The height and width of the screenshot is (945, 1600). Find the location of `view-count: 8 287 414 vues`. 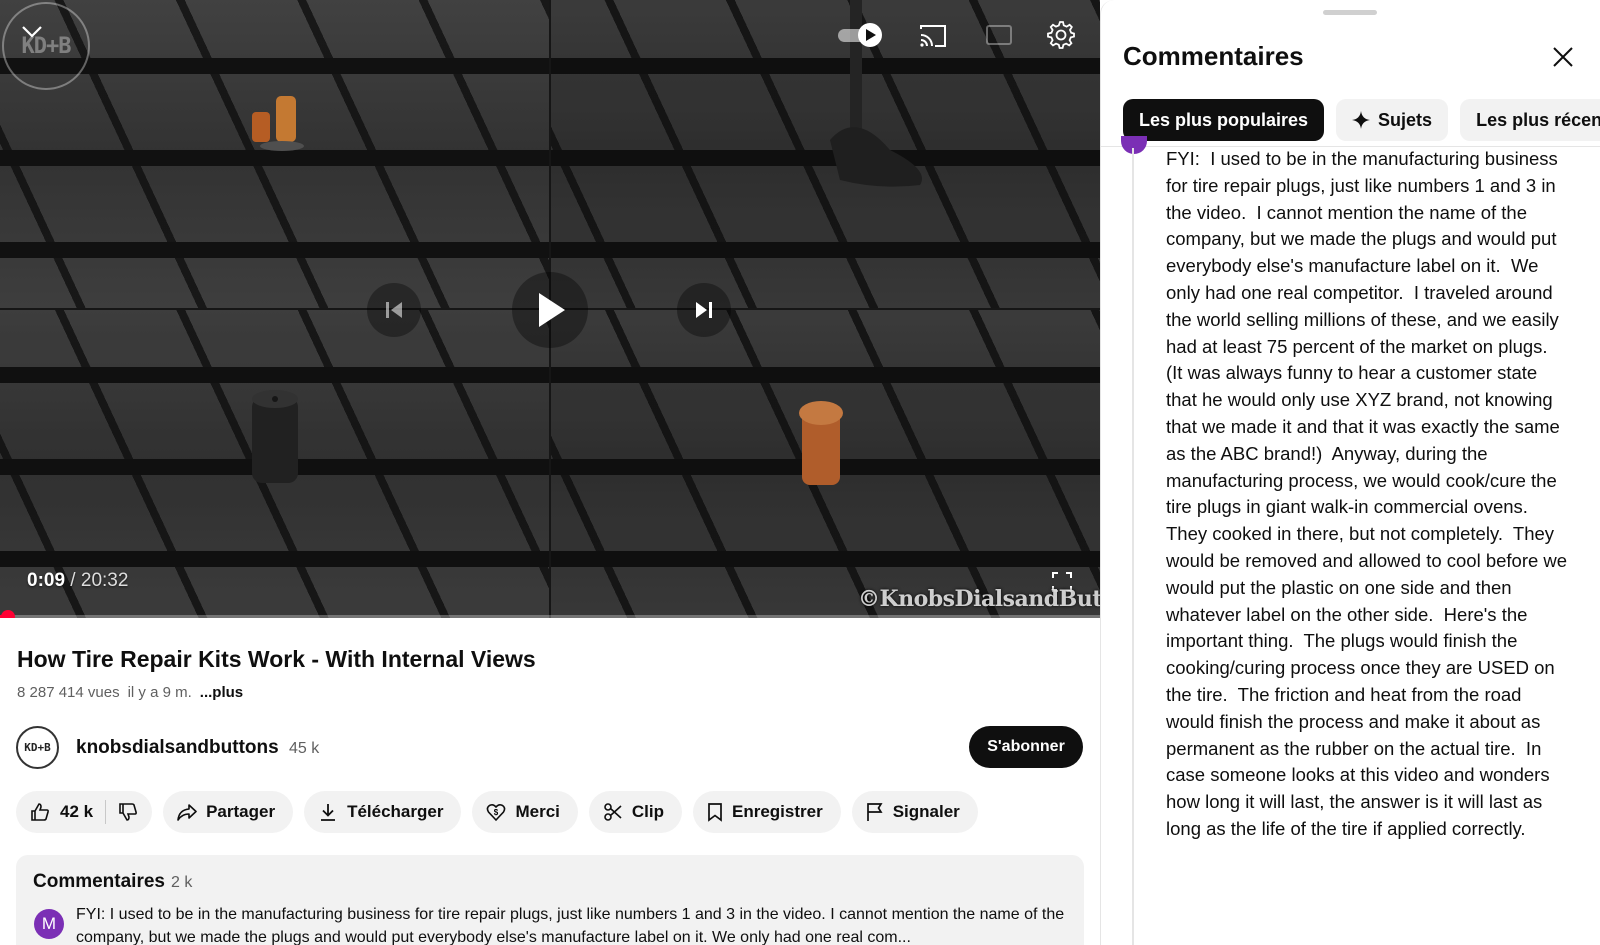

view-count: 8 287 414 vues is located at coordinates (68, 692).